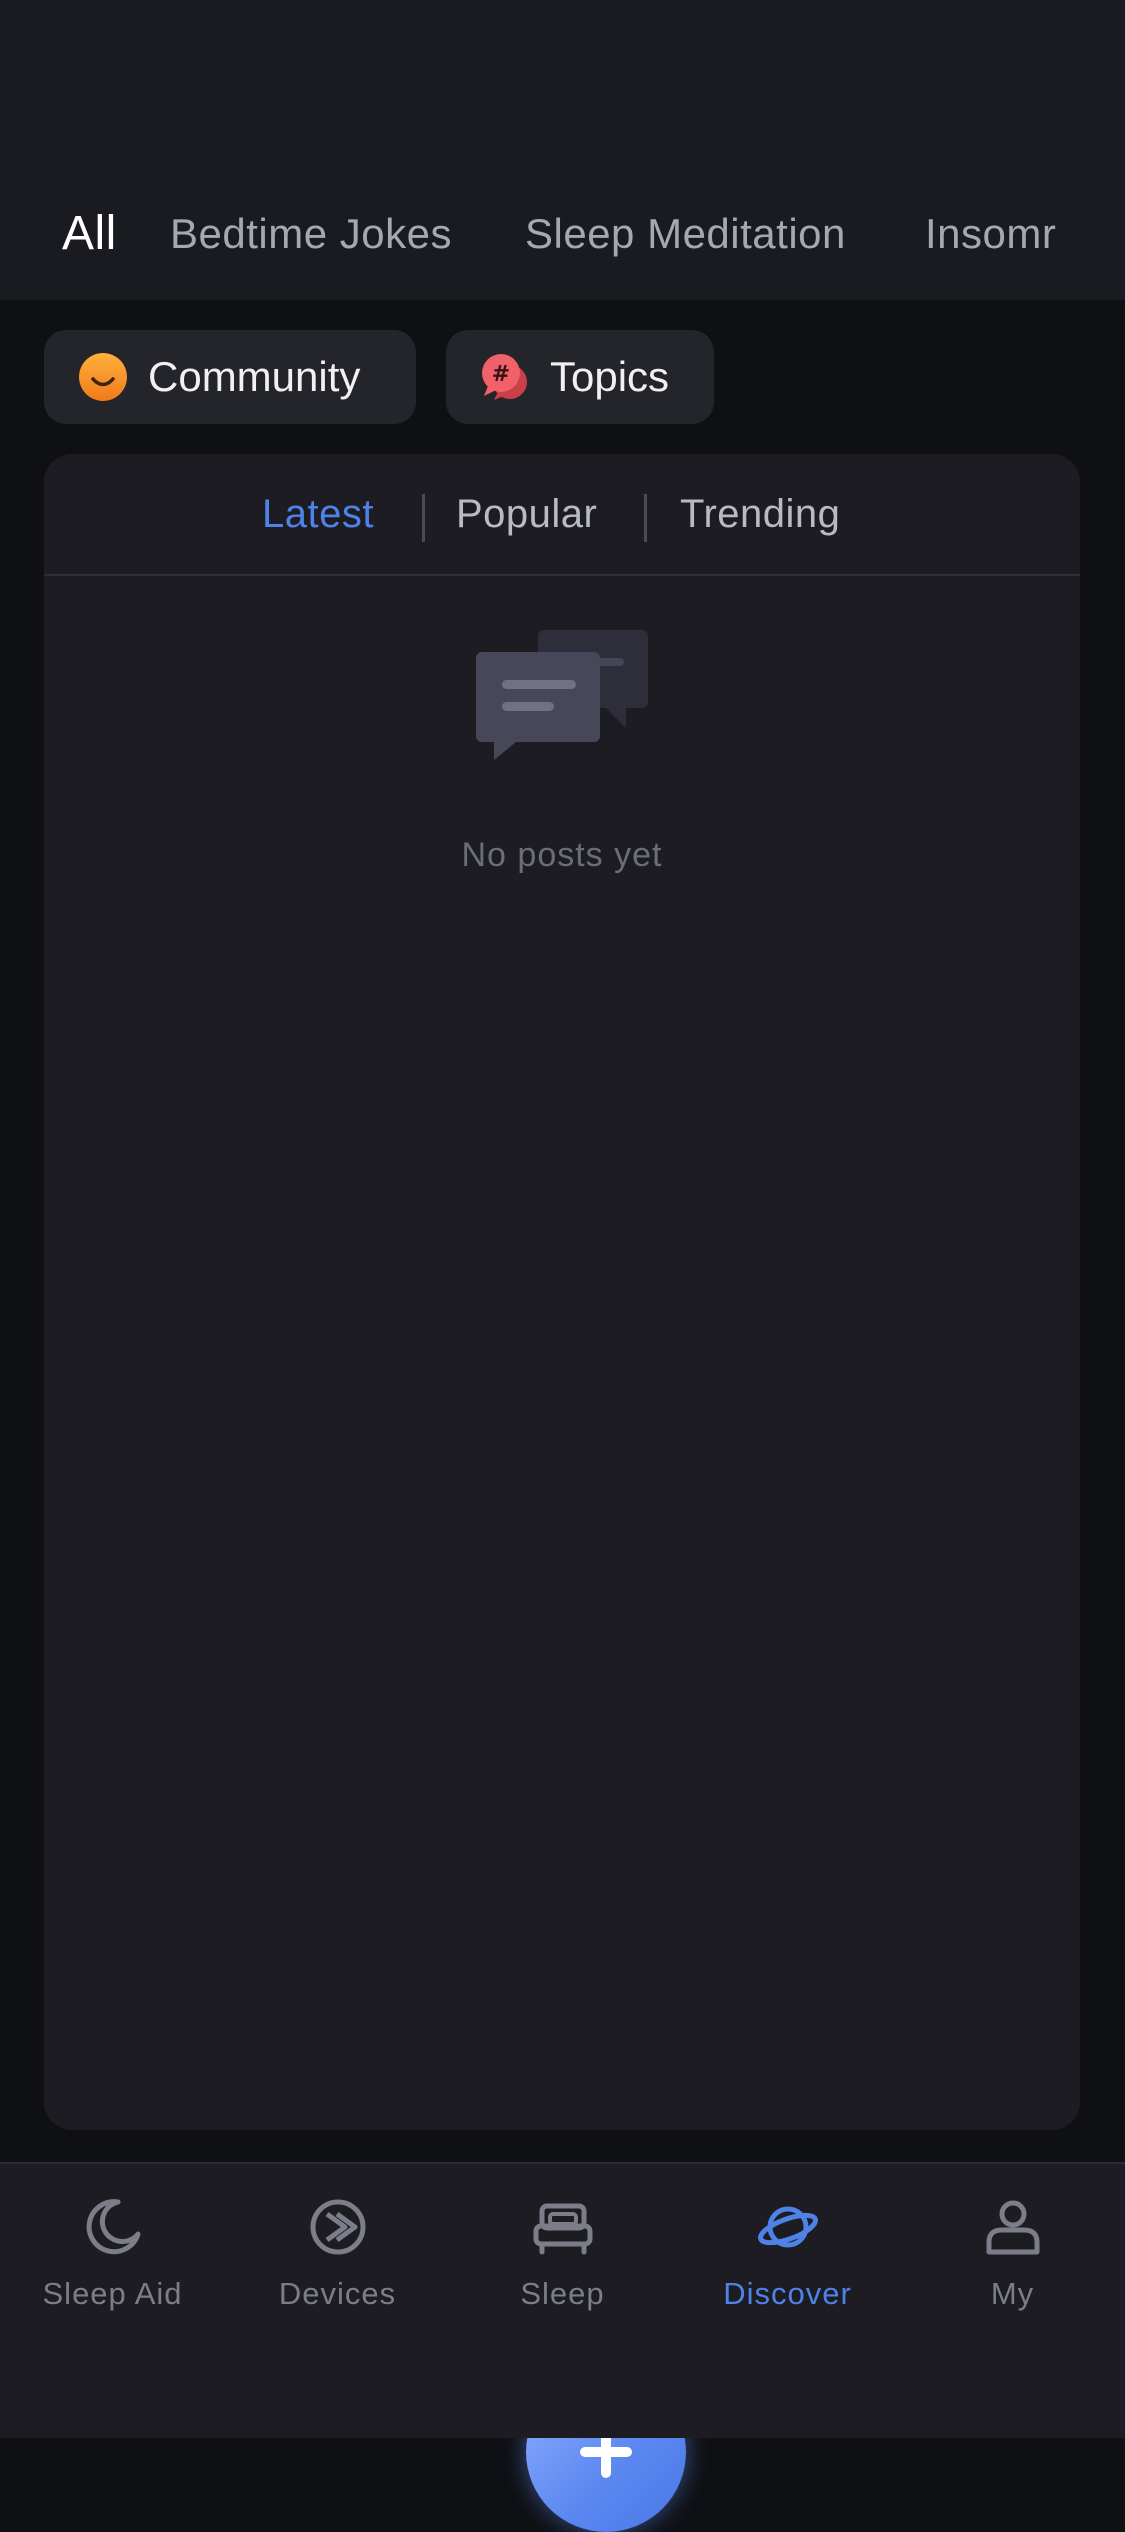  Describe the element at coordinates (787, 2264) in the screenshot. I see `nav-item-discover: Discover` at that location.